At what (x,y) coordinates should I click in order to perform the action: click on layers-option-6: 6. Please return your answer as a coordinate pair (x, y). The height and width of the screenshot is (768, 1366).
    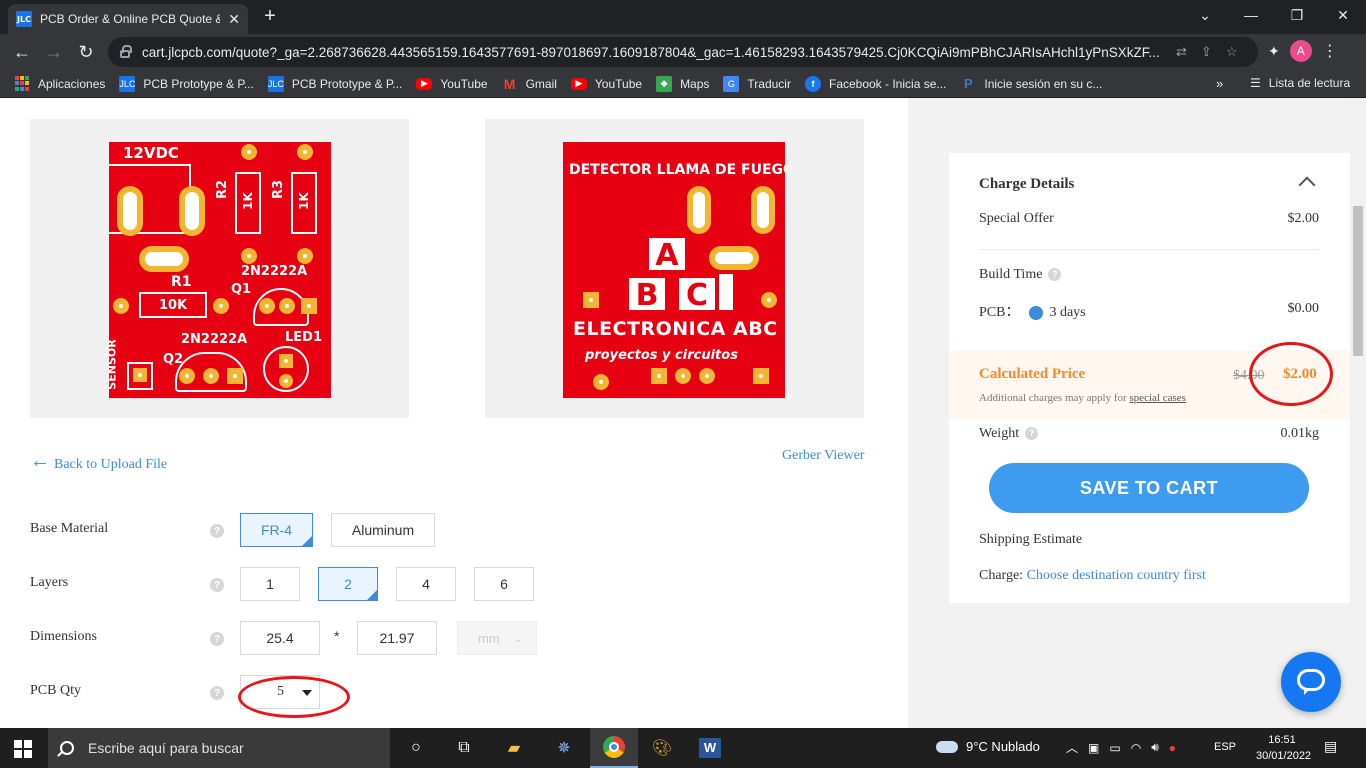
    Looking at the image, I should click on (504, 584).